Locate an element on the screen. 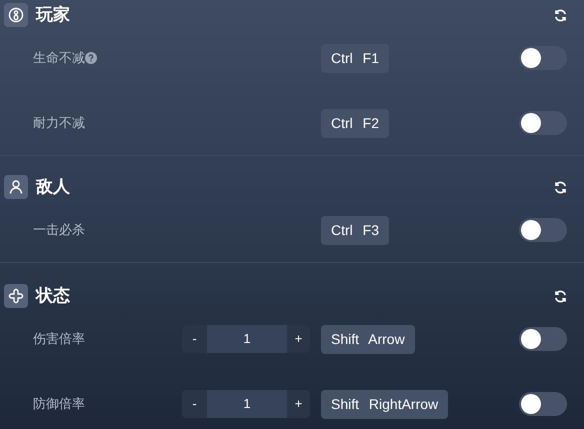 This screenshot has height=429, width=584. section-title: 玩家 is located at coordinates (53, 15).